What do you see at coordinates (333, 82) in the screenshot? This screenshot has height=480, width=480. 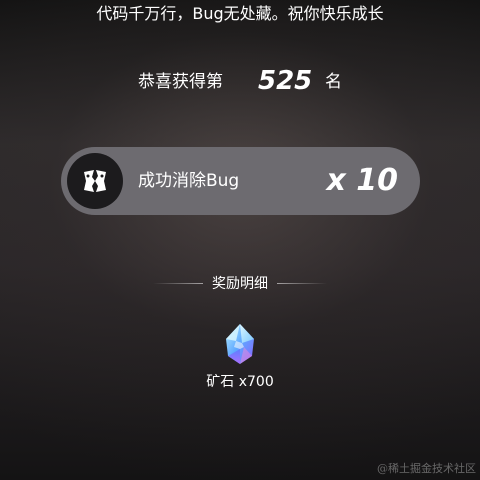 I see `rank-suffix: 名` at bounding box center [333, 82].